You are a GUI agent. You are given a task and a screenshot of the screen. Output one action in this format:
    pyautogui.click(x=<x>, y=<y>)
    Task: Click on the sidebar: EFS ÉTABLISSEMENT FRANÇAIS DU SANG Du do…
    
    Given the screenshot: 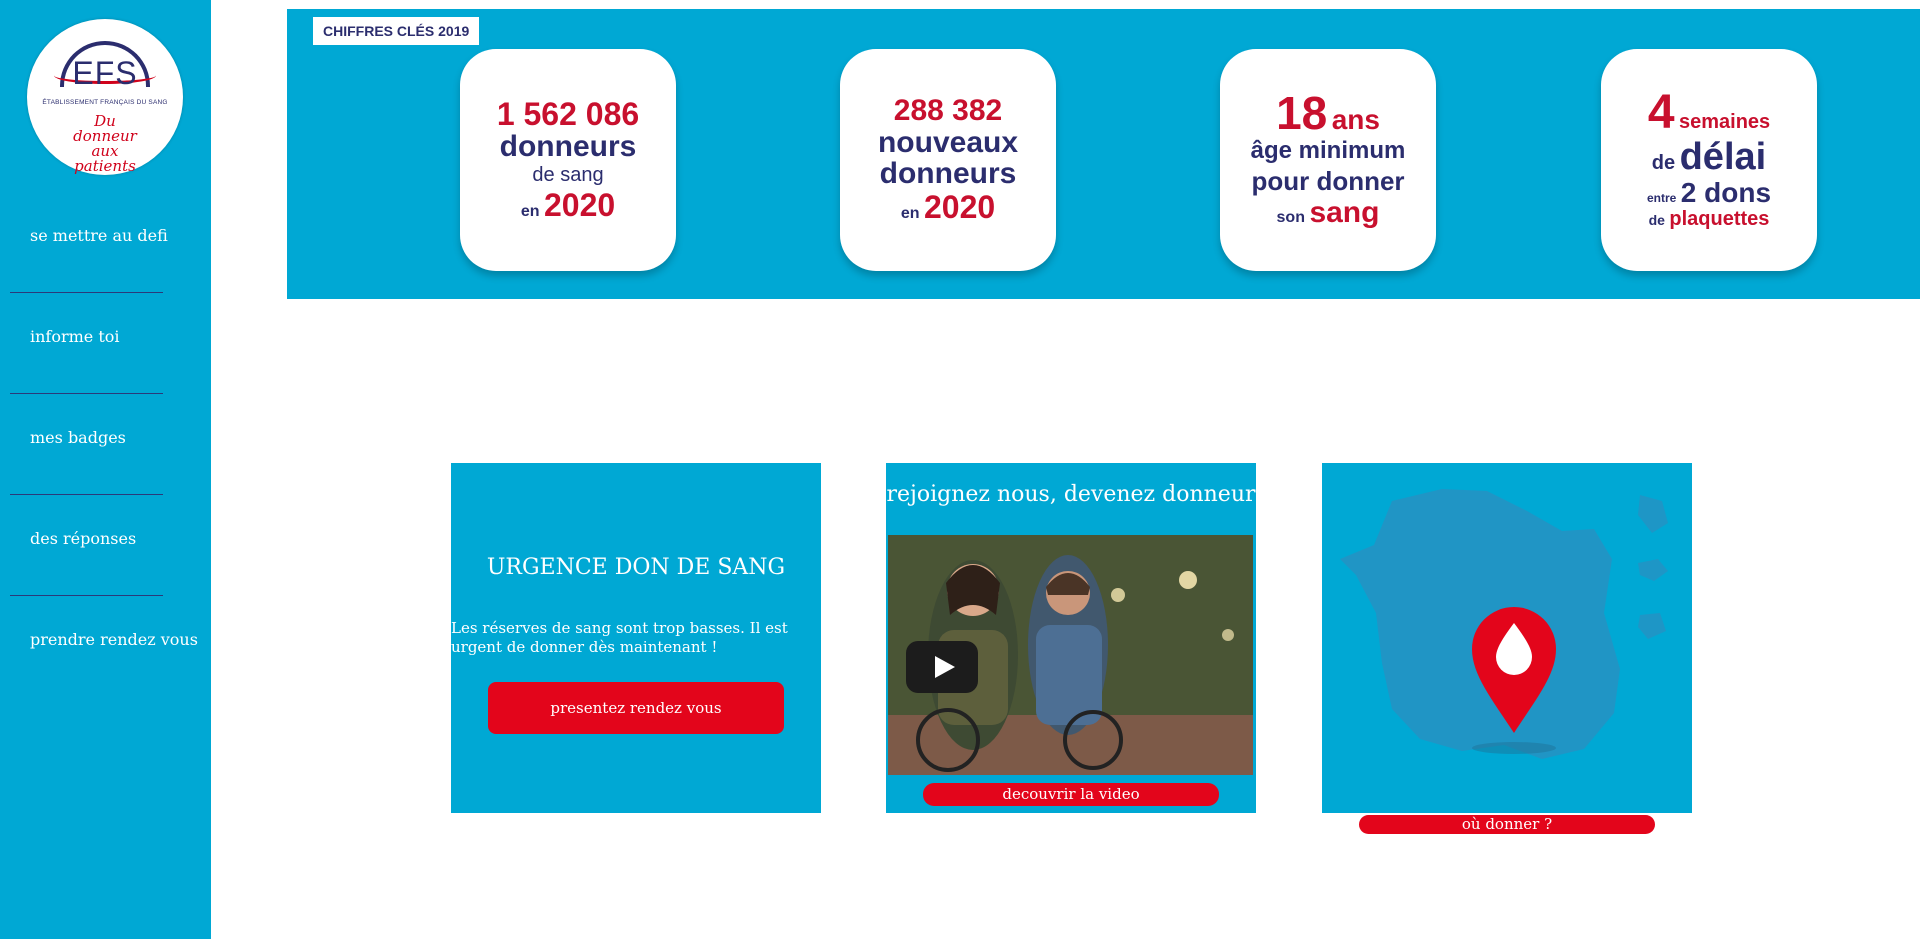 What is the action you would take?
    pyautogui.click(x=105, y=469)
    